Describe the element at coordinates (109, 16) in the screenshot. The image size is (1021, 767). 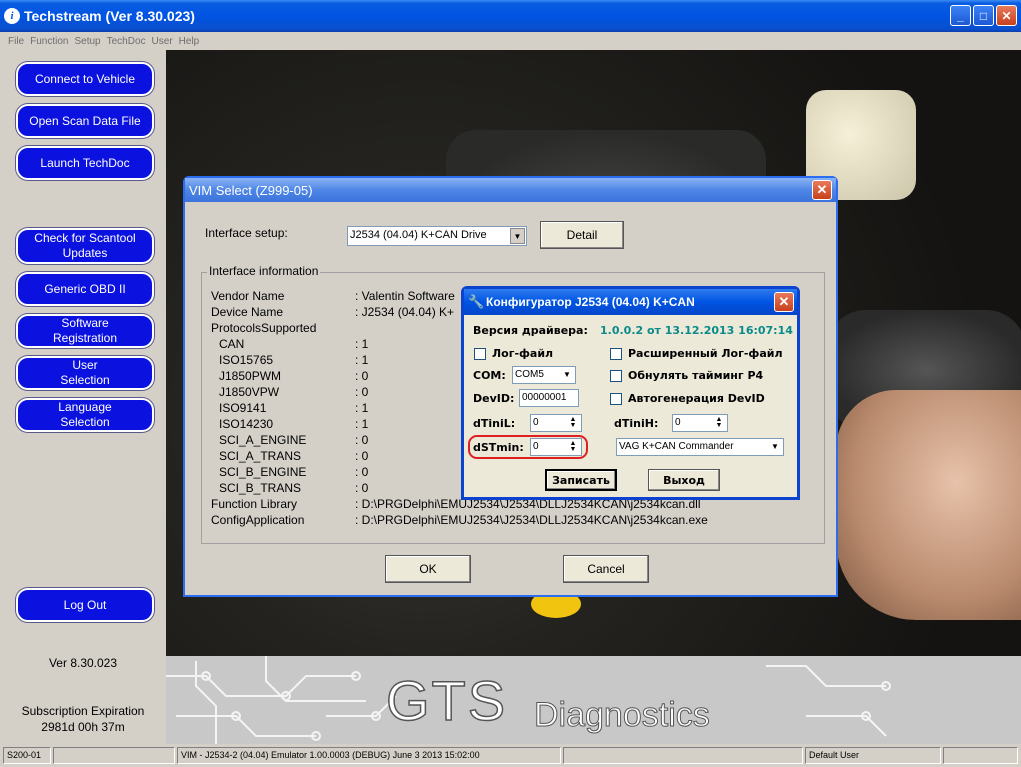
I see `window-title: Techstream (Ver 8.30.023)` at that location.